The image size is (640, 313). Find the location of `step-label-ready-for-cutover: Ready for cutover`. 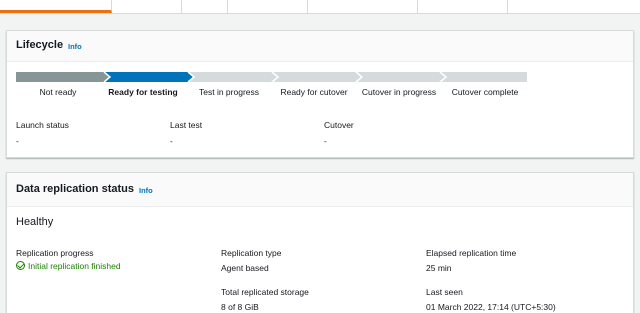

step-label-ready-for-cutover: Ready for cutover is located at coordinates (314, 92).